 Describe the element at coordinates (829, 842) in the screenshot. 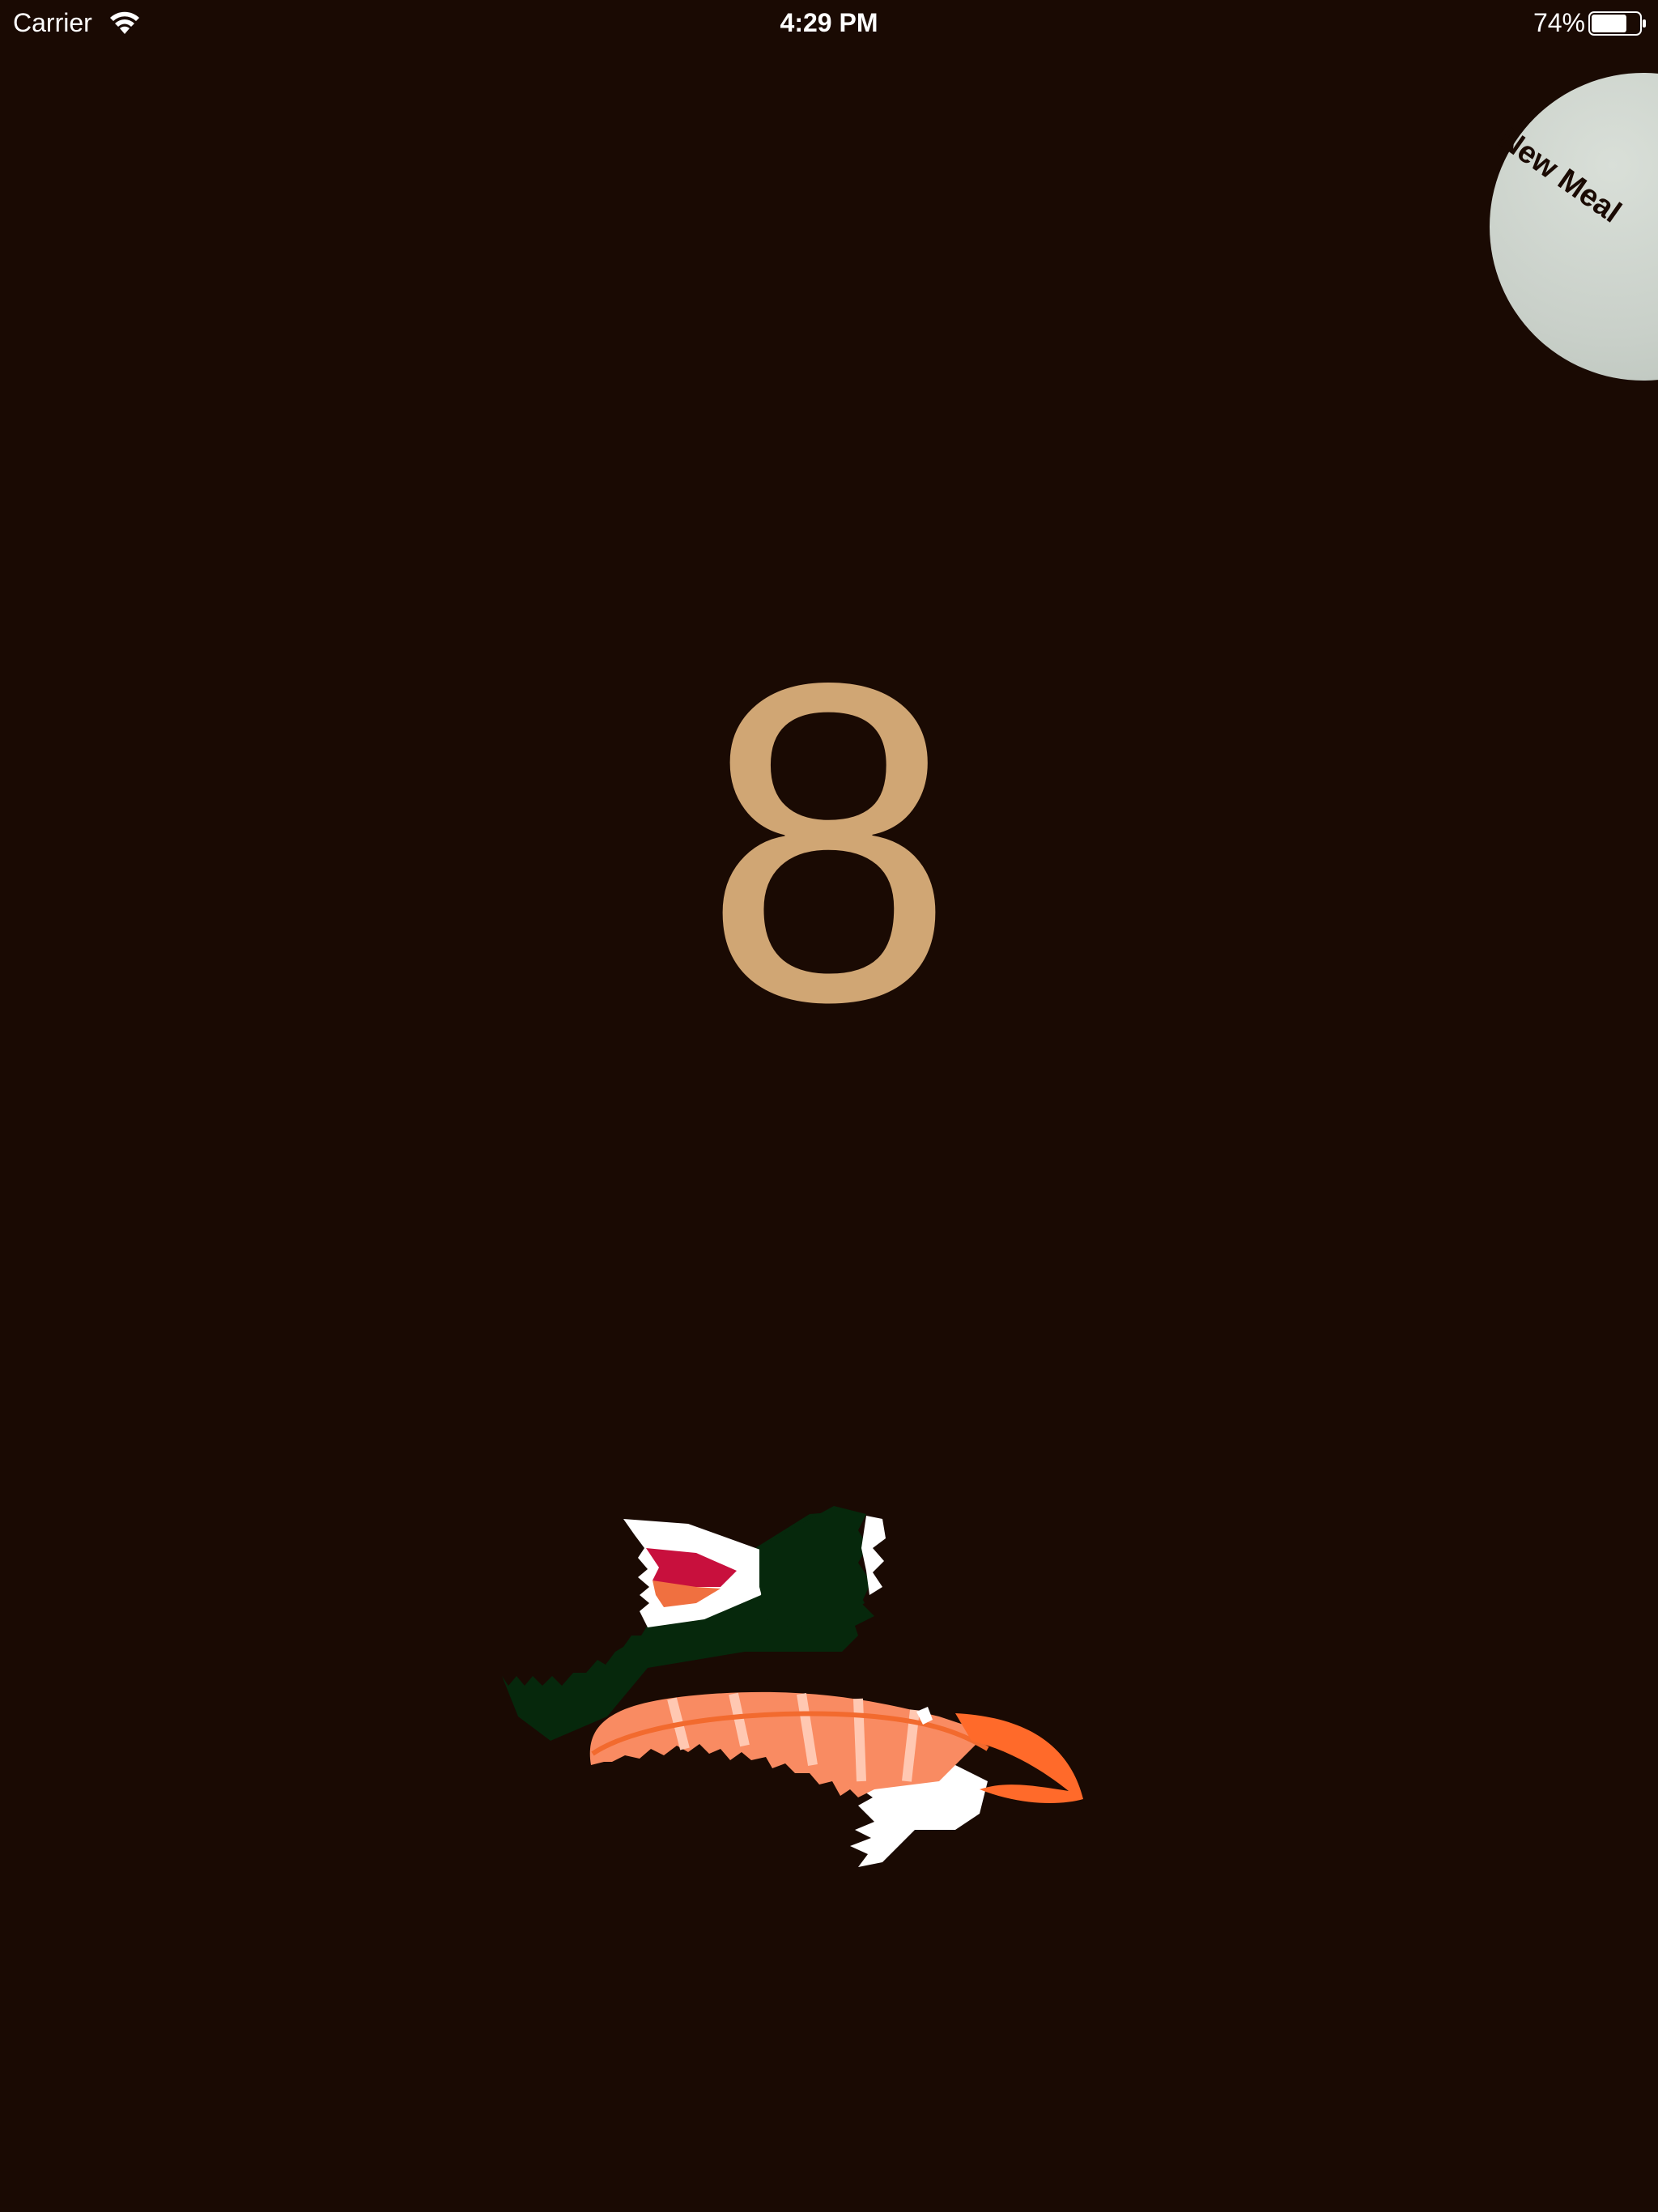

I see `pieces-counter: 8` at that location.